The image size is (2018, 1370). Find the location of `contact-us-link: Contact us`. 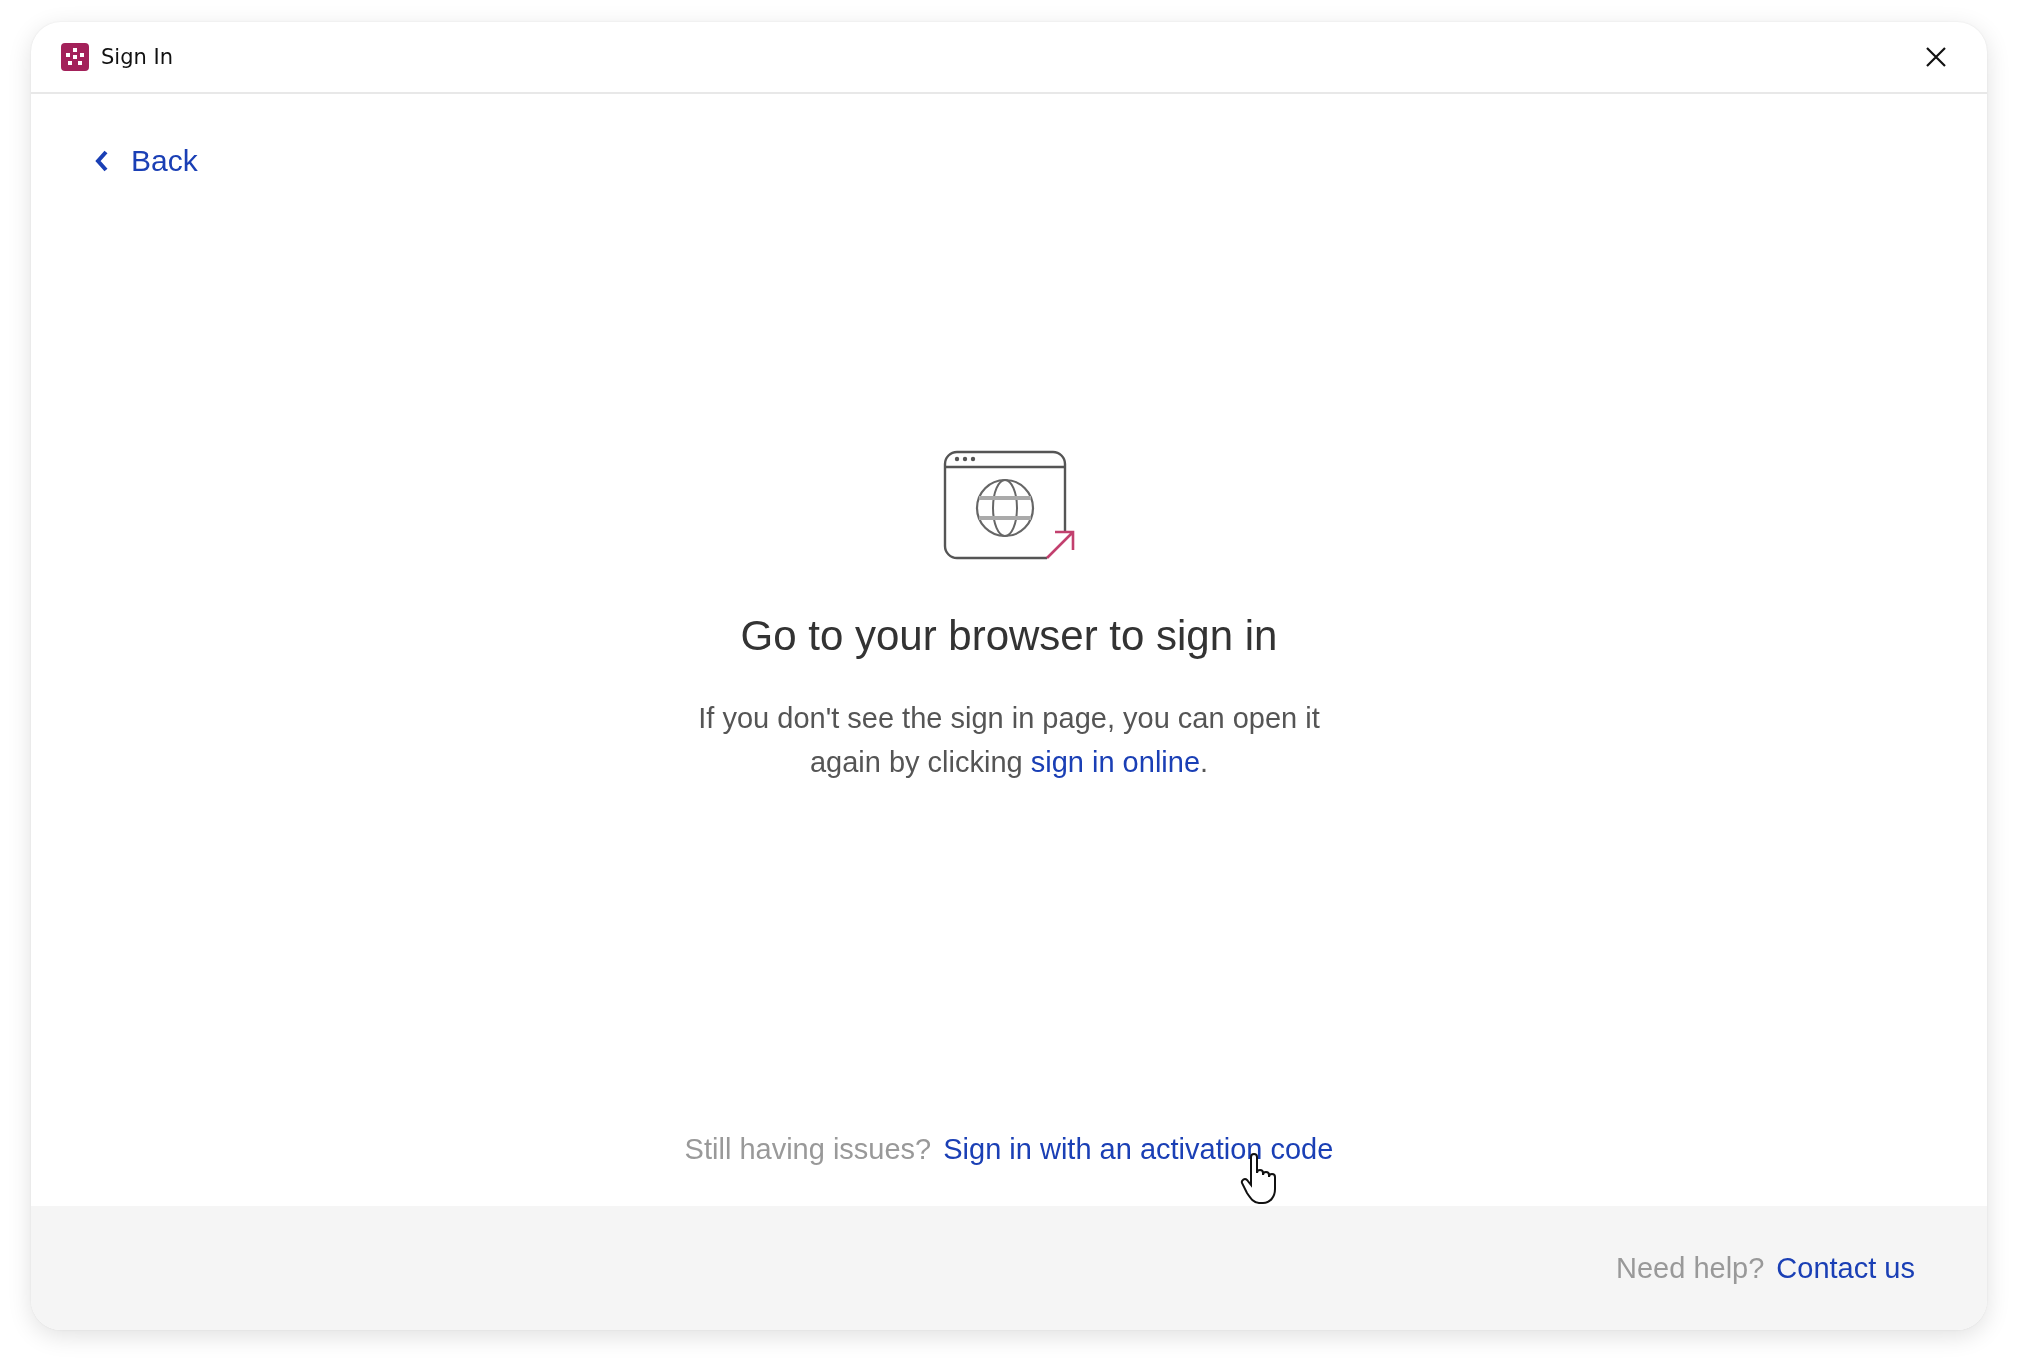

contact-us-link: Contact us is located at coordinates (1845, 1268).